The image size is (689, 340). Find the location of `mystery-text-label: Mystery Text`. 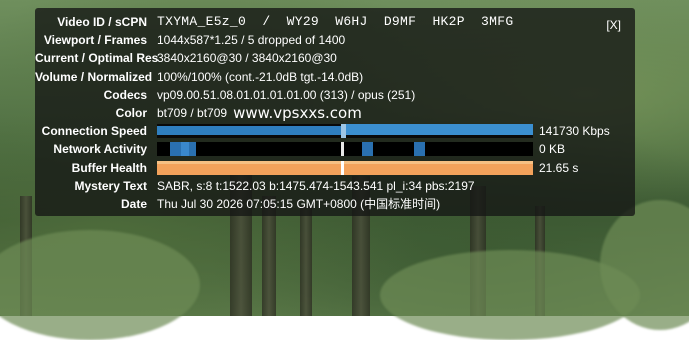

mystery-text-label: Mystery Text is located at coordinates (110, 185).